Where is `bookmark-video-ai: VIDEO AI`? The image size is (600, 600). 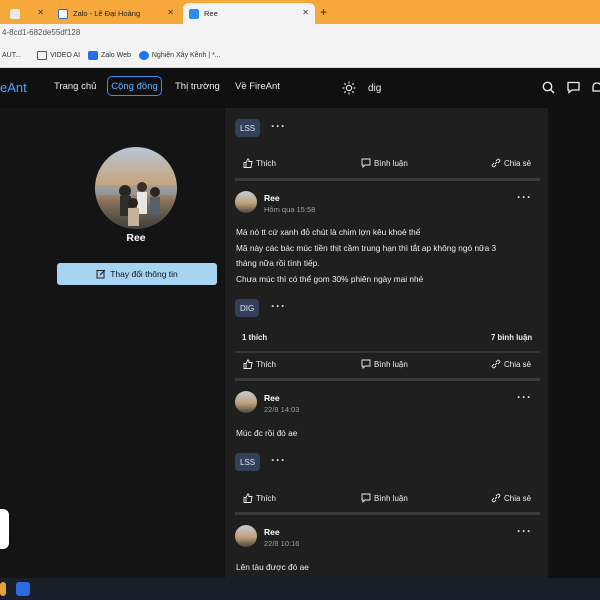 bookmark-video-ai: VIDEO AI is located at coordinates (58, 55).